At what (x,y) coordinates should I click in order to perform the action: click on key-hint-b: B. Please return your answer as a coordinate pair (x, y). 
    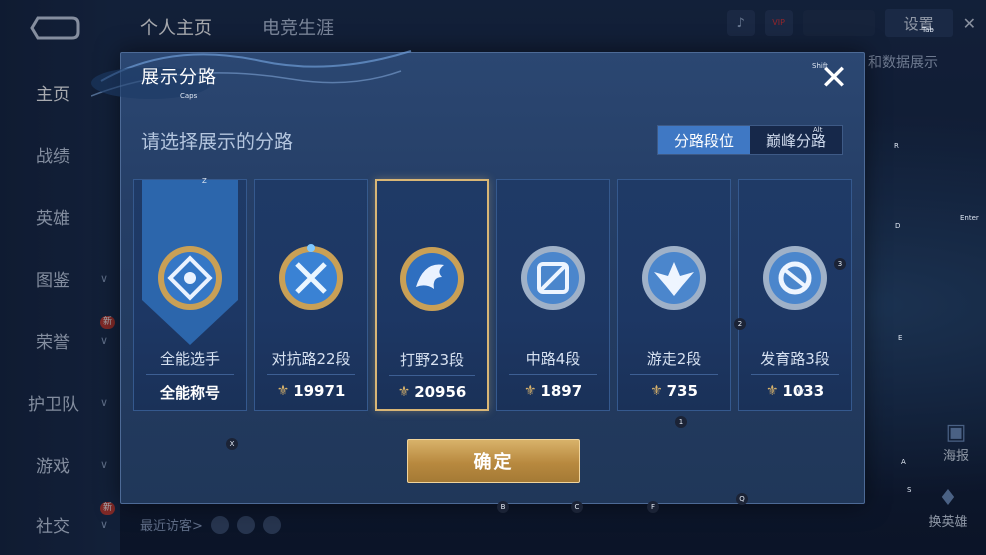
    Looking at the image, I should click on (503, 507).